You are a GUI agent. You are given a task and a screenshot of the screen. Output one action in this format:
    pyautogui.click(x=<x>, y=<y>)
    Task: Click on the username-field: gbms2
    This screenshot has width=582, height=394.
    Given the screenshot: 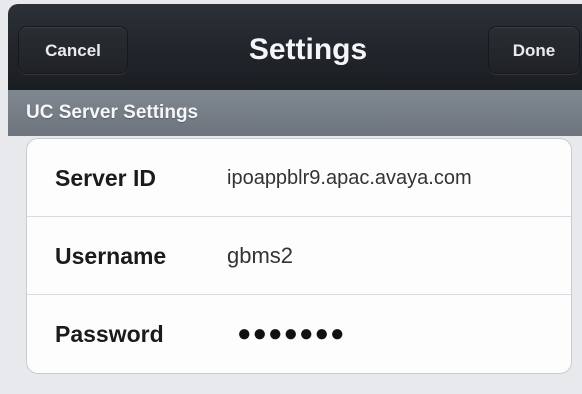 What is the action you would take?
    pyautogui.click(x=260, y=256)
    